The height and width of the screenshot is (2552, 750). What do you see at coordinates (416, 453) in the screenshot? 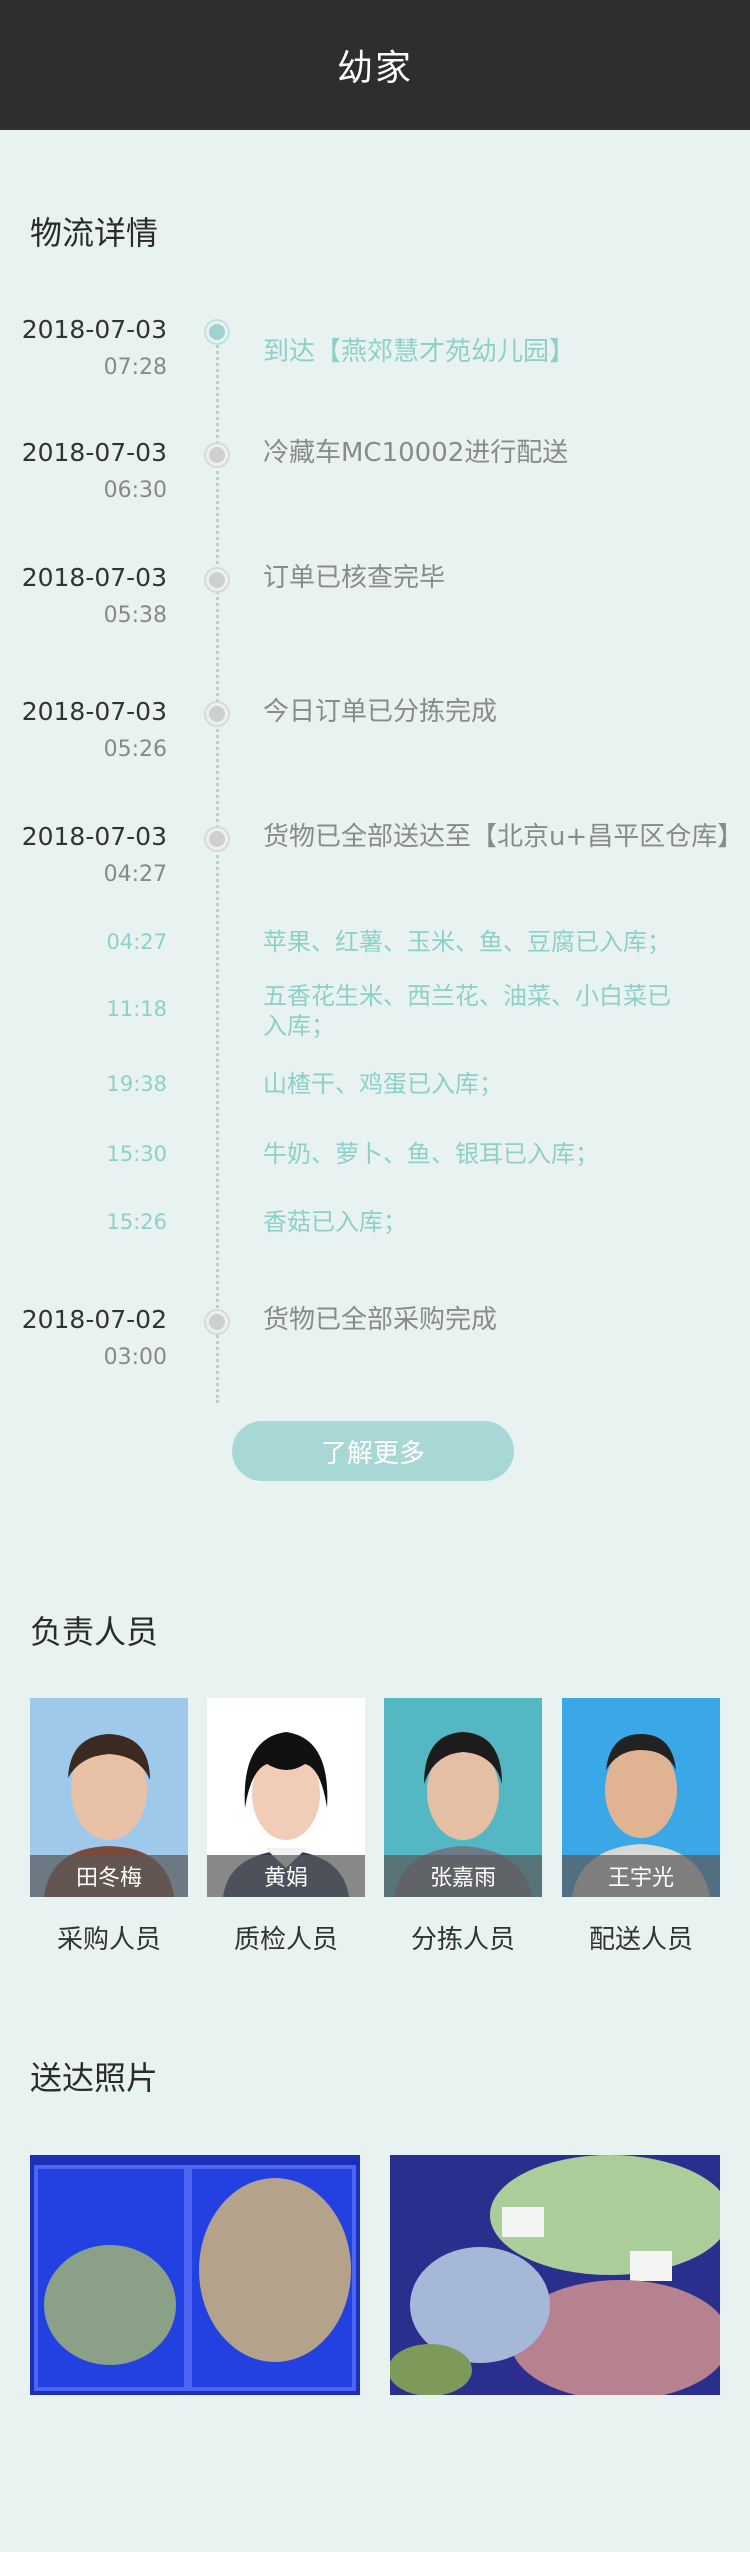
I see `event-text: 冷藏车MC10002进行配送` at bounding box center [416, 453].